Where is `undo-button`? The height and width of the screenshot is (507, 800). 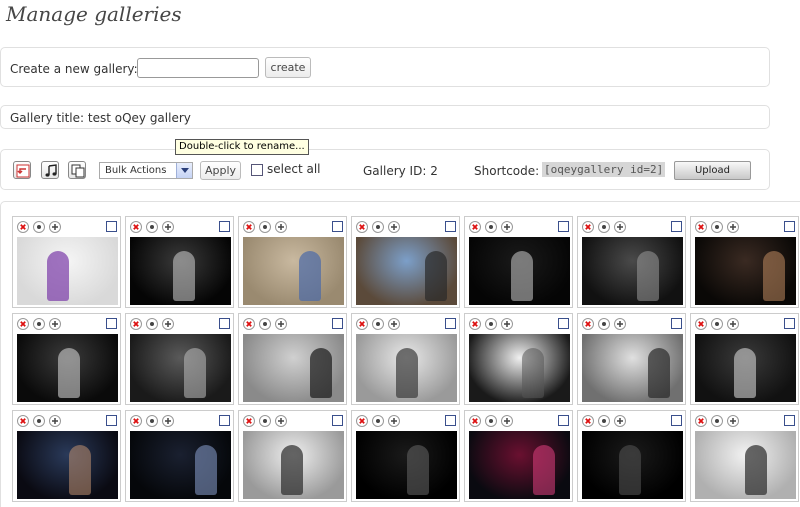
undo-button is located at coordinates (22, 170).